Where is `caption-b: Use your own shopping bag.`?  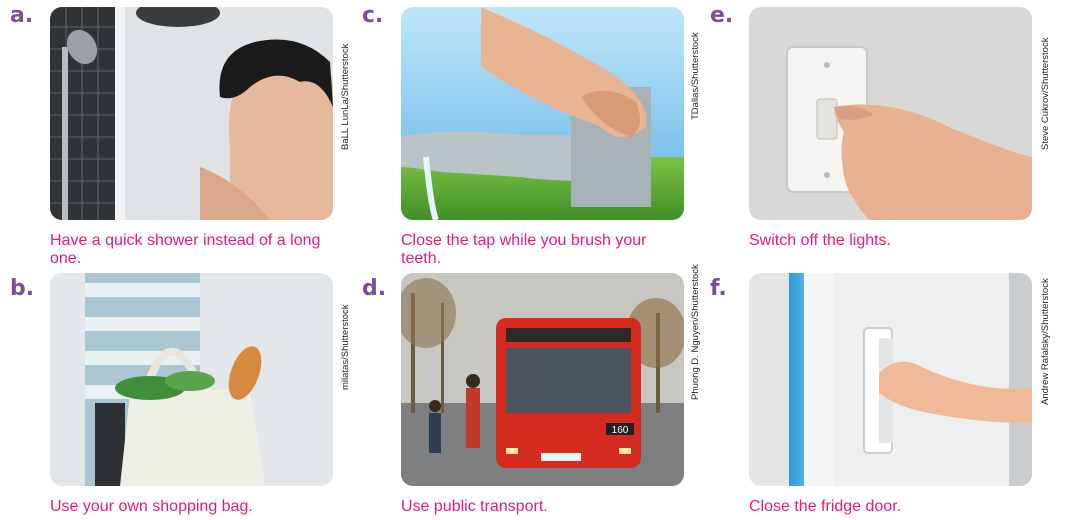 caption-b: Use your own shopping bag. is located at coordinates (151, 506).